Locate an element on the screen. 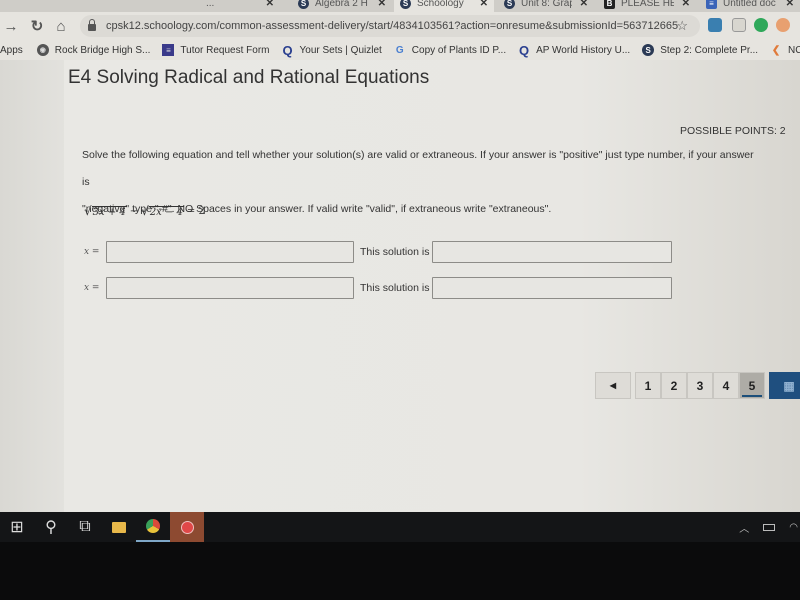 The image size is (800, 600). bookmark-label: Apps is located at coordinates (11, 50).